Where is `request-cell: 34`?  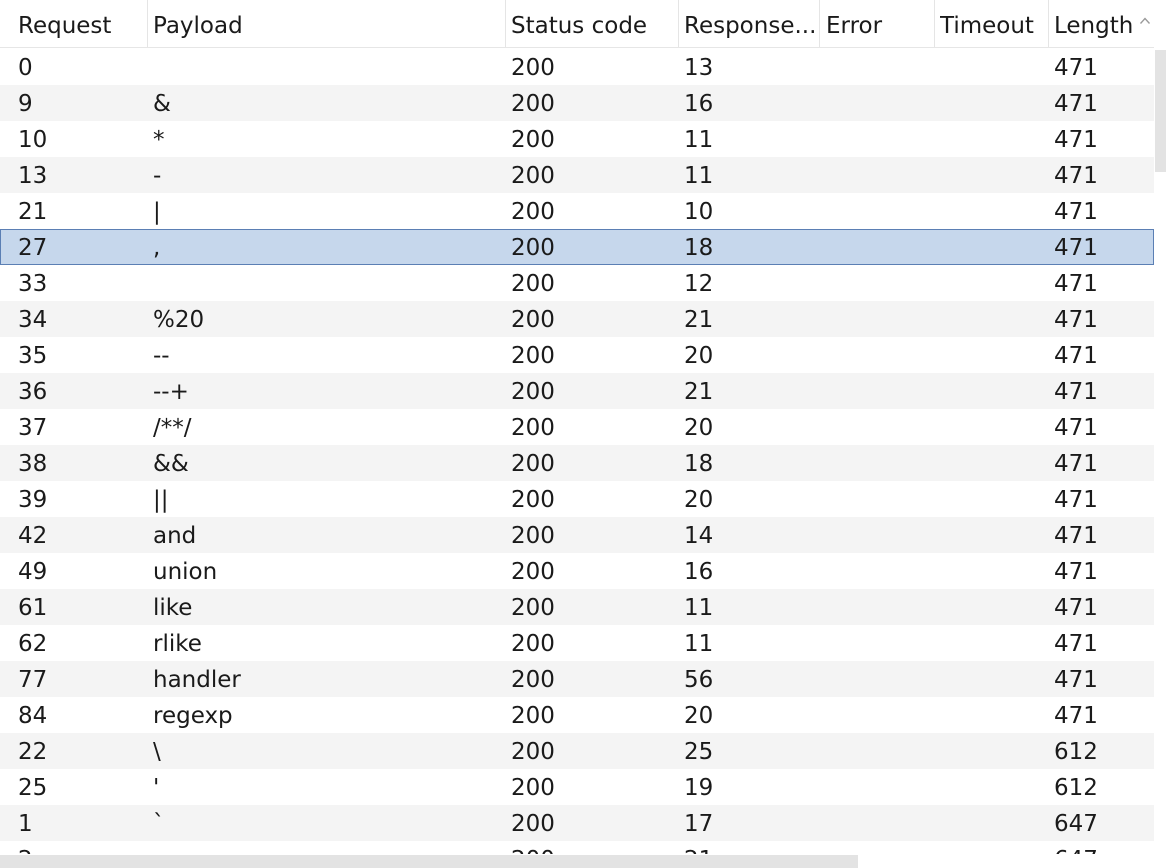 request-cell: 34 is located at coordinates (33, 320).